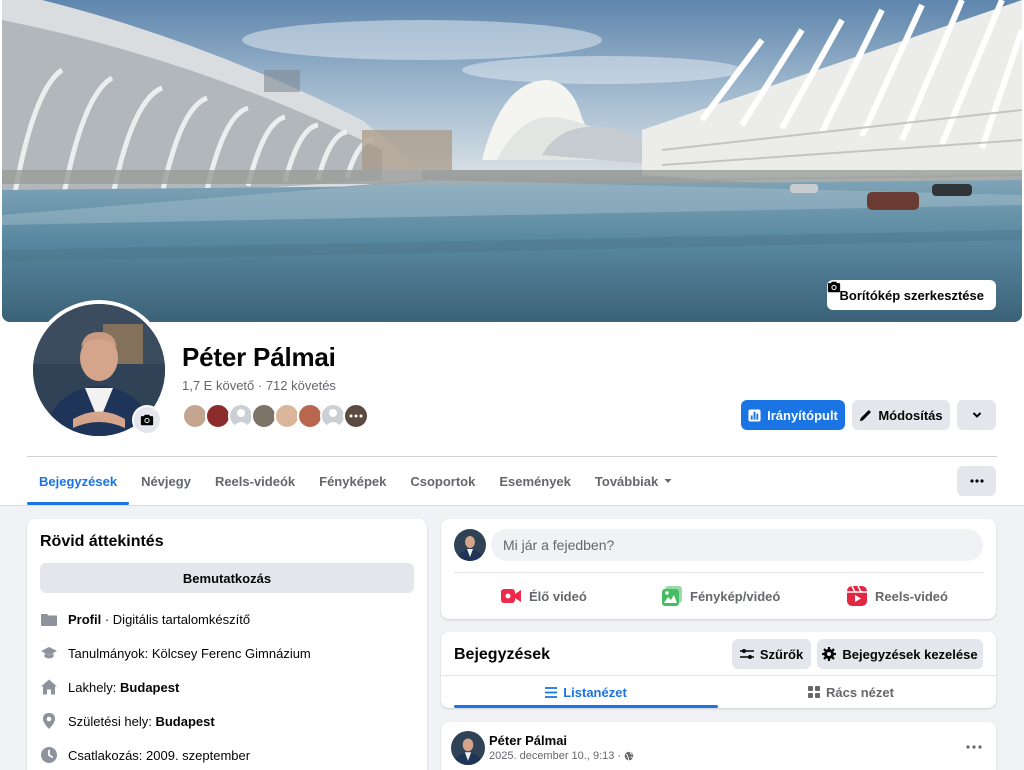  I want to click on intro-profile-text: Profil · Digitális tartalomkészítő, so click(159, 619).